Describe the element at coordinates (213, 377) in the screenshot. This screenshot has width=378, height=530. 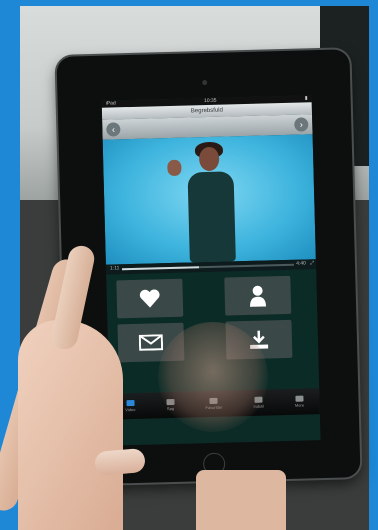
I see `face-reflection` at that location.